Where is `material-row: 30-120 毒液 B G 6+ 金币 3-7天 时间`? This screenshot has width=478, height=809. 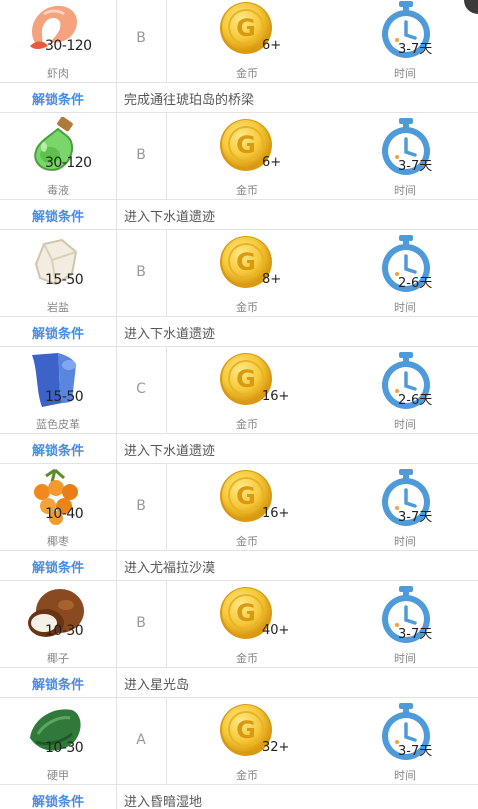 material-row: 30-120 毒液 B G 6+ 金币 3-7天 时间 is located at coordinates (239, 156).